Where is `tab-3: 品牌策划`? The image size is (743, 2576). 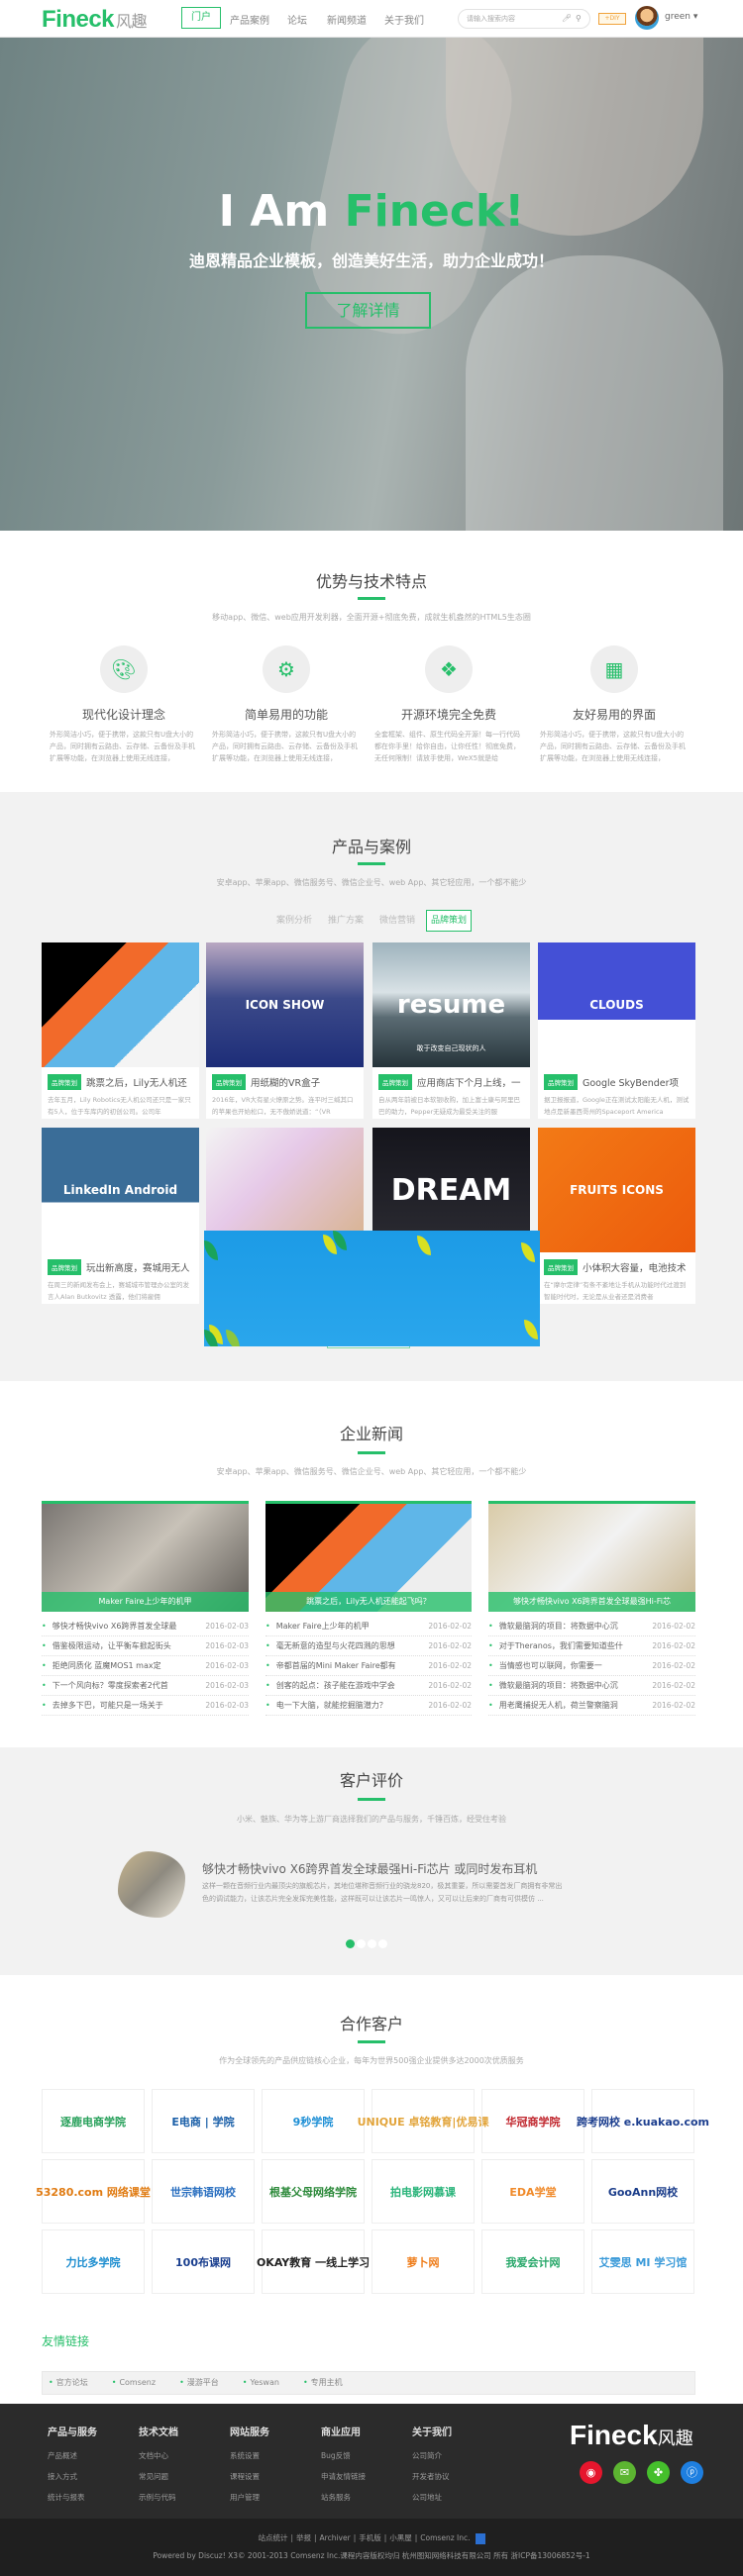 tab-3: 品牌策划 is located at coordinates (450, 921).